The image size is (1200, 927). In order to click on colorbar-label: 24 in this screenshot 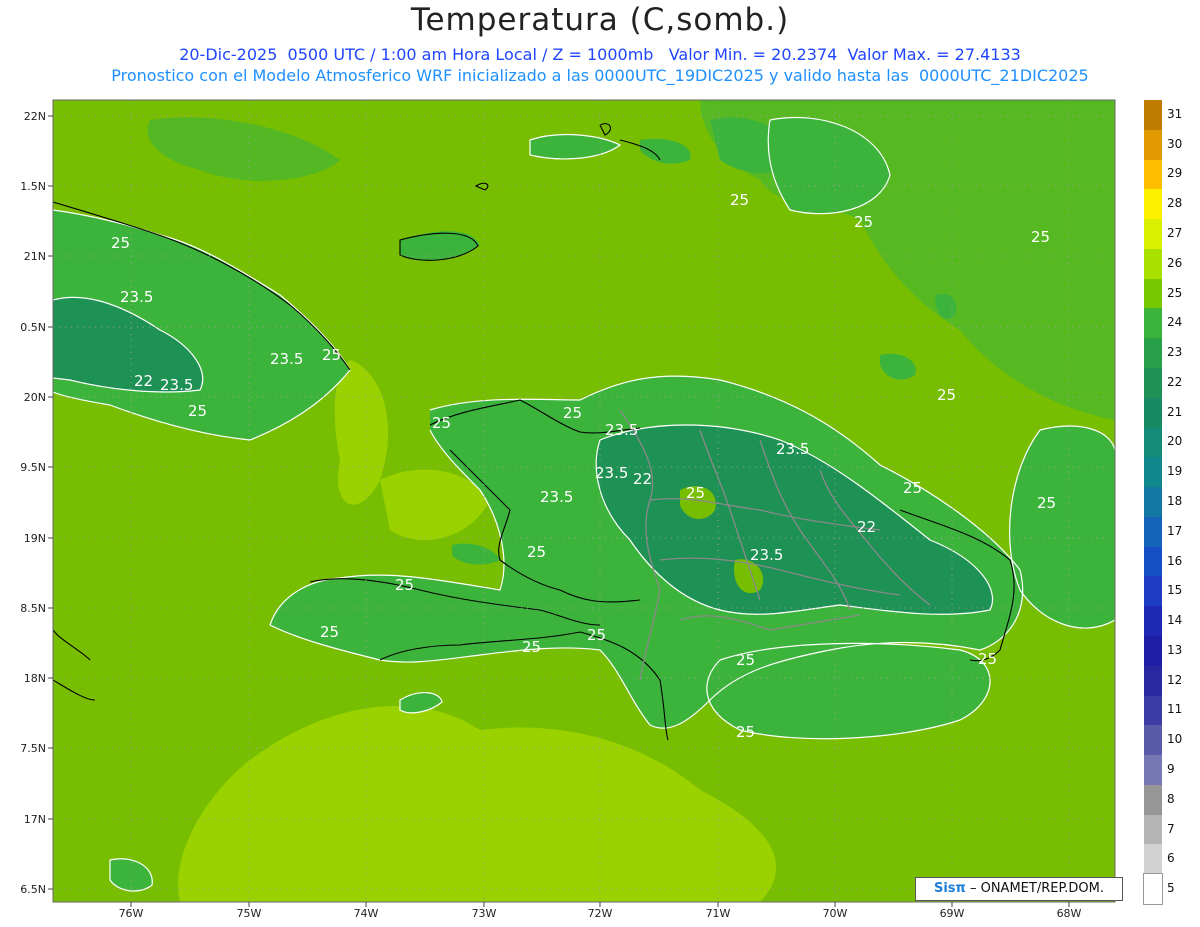, I will do `click(1175, 322)`.